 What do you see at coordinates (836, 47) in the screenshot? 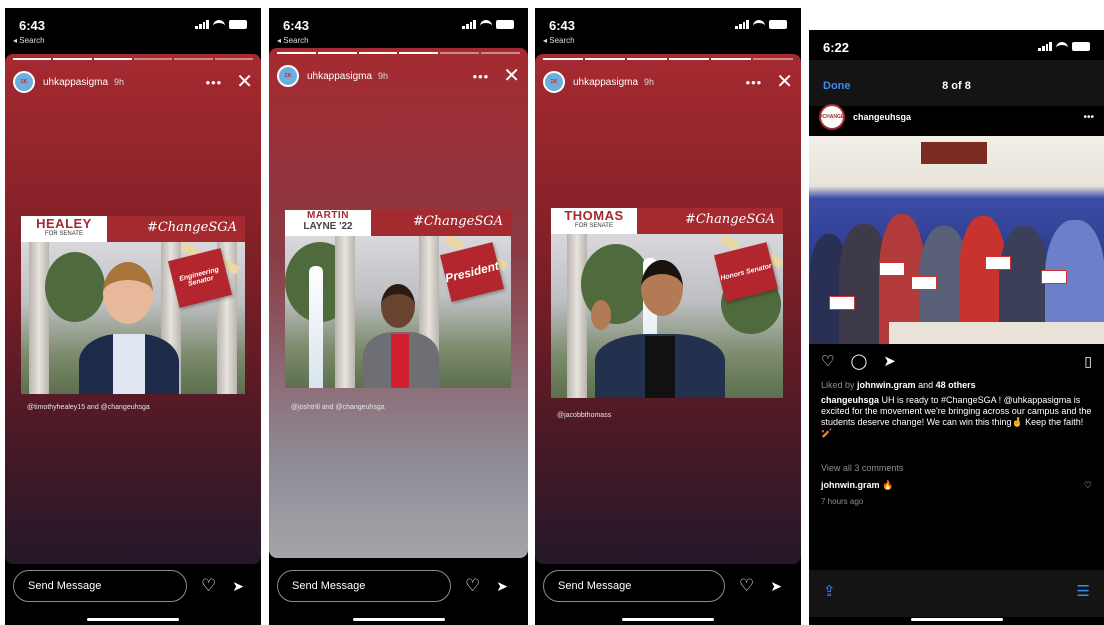
I see `status-time: 6:22` at bounding box center [836, 47].